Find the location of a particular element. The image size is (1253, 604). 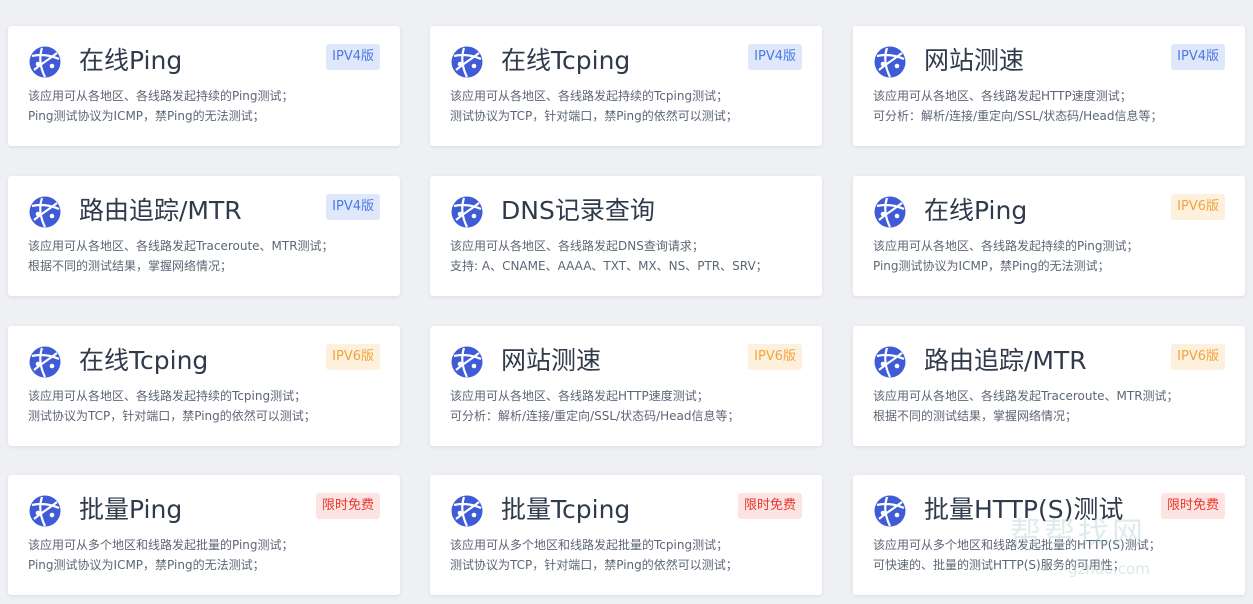

description-line-1: 该应用可从各地区、各线路发起DNS查询请求； is located at coordinates (577, 246).